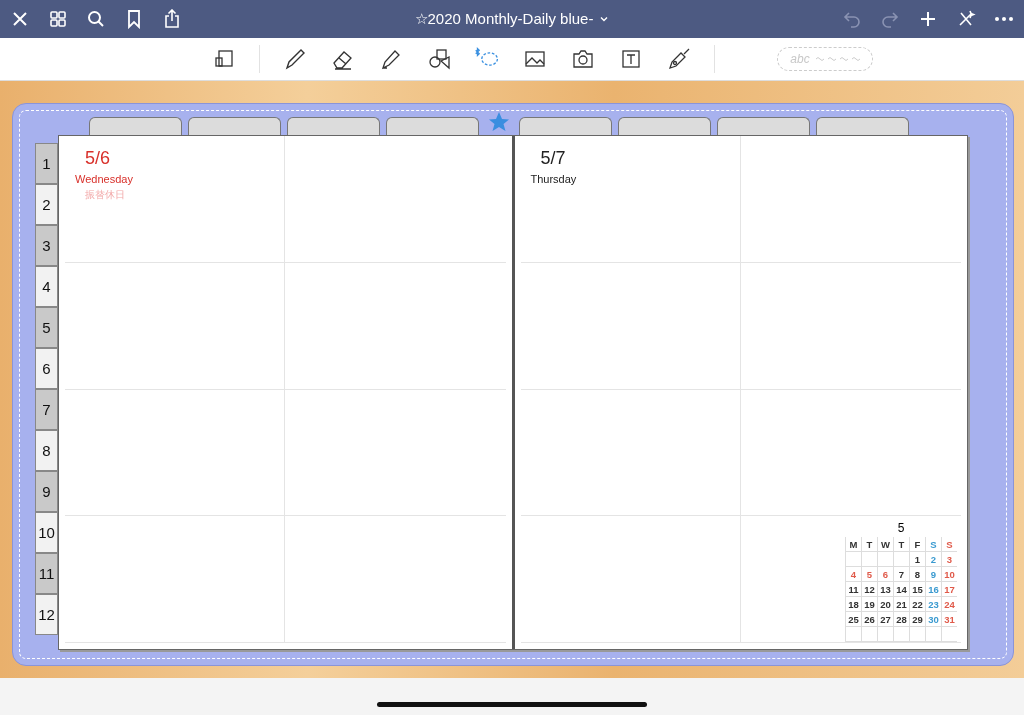 Image resolution: width=1024 pixels, height=715 pixels. What do you see at coordinates (949, 559) in the screenshot?
I see `calendar-day: 3` at bounding box center [949, 559].